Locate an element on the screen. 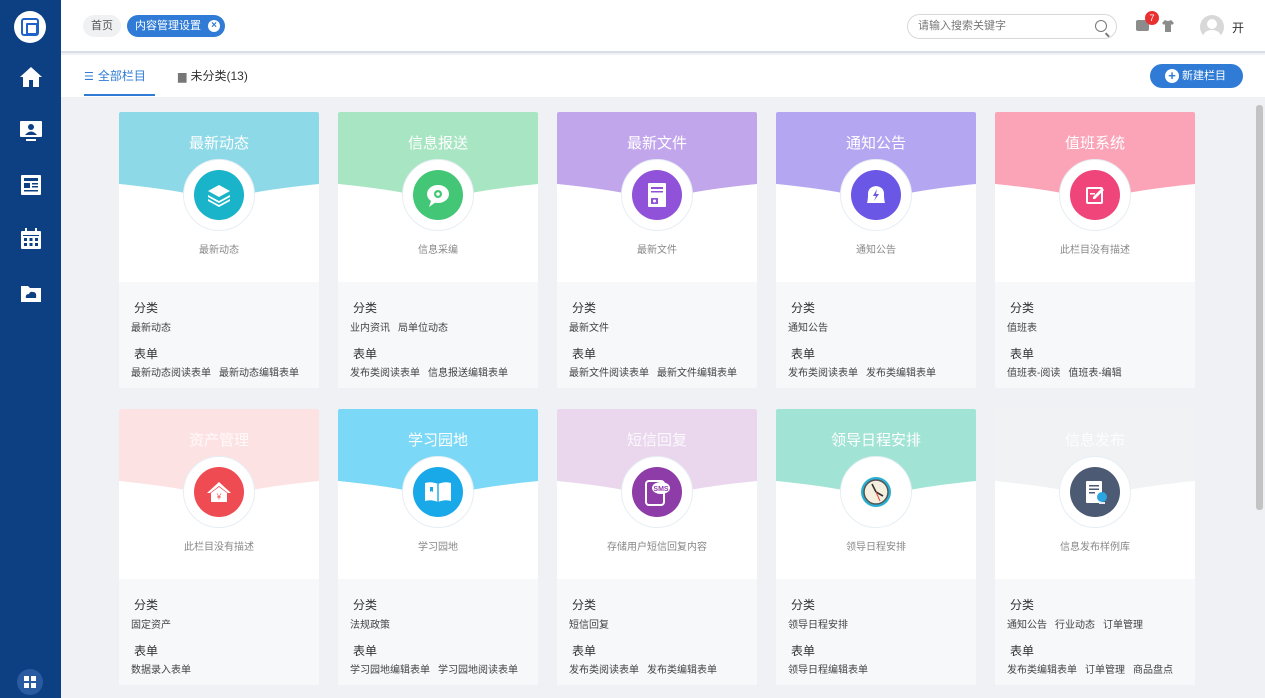 This screenshot has height=698, width=1265. close-tab-icon: × is located at coordinates (214, 26).